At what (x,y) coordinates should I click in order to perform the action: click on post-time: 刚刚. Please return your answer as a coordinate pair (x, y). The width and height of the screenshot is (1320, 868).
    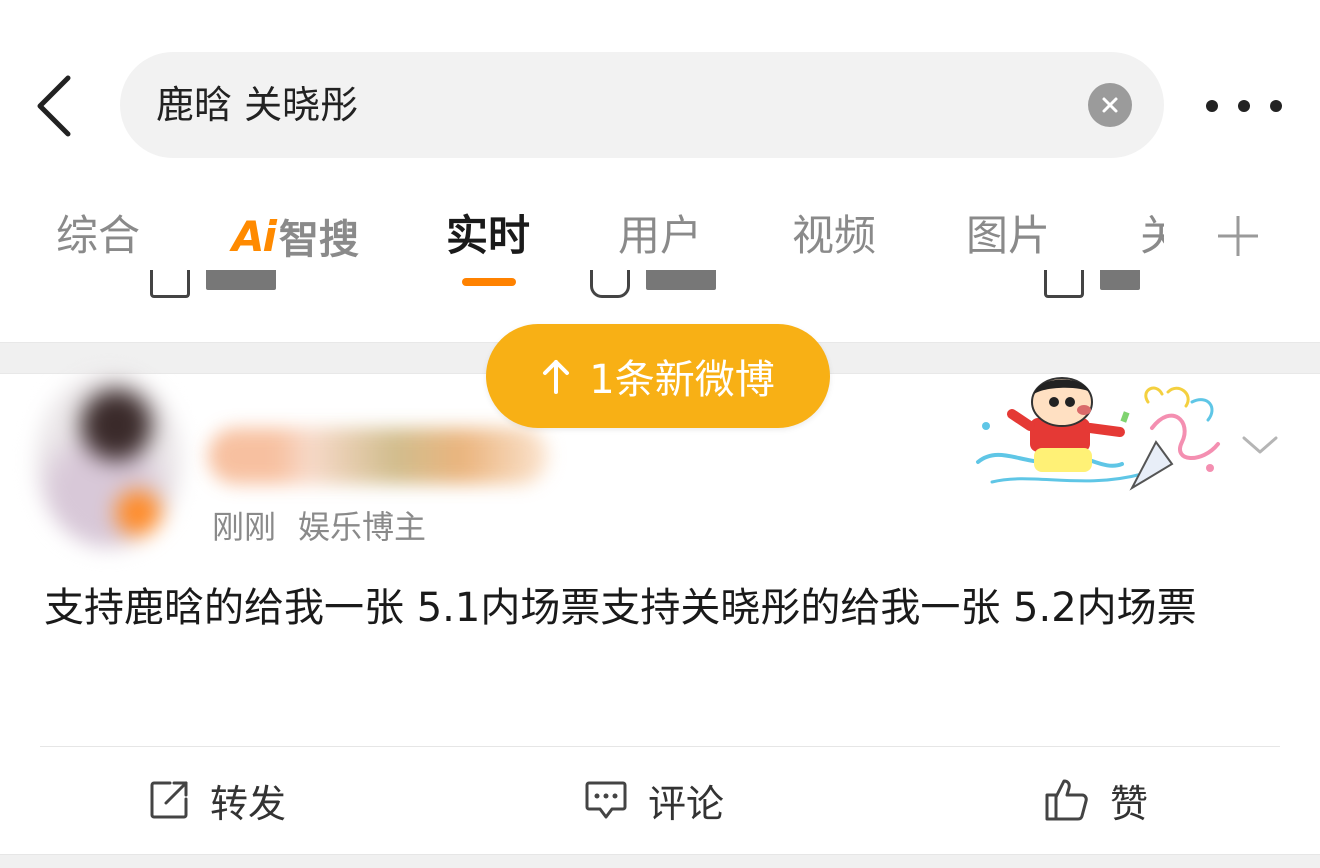
    Looking at the image, I should click on (244, 527).